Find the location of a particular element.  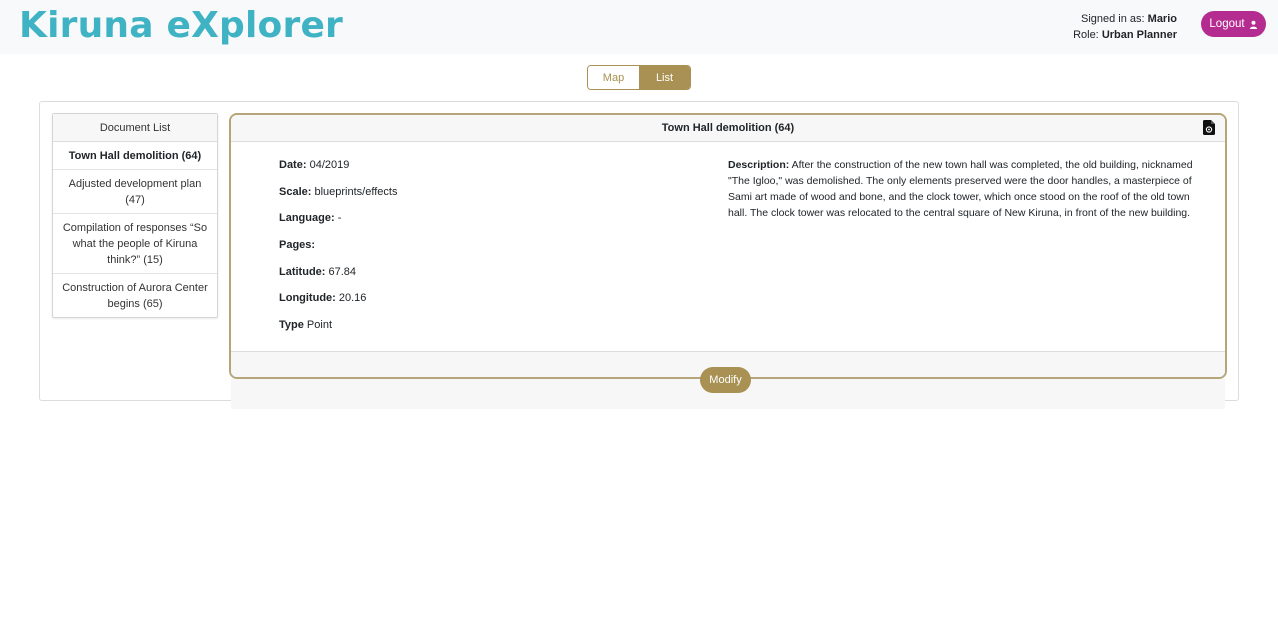

document-list-header: Document List is located at coordinates (135, 128).